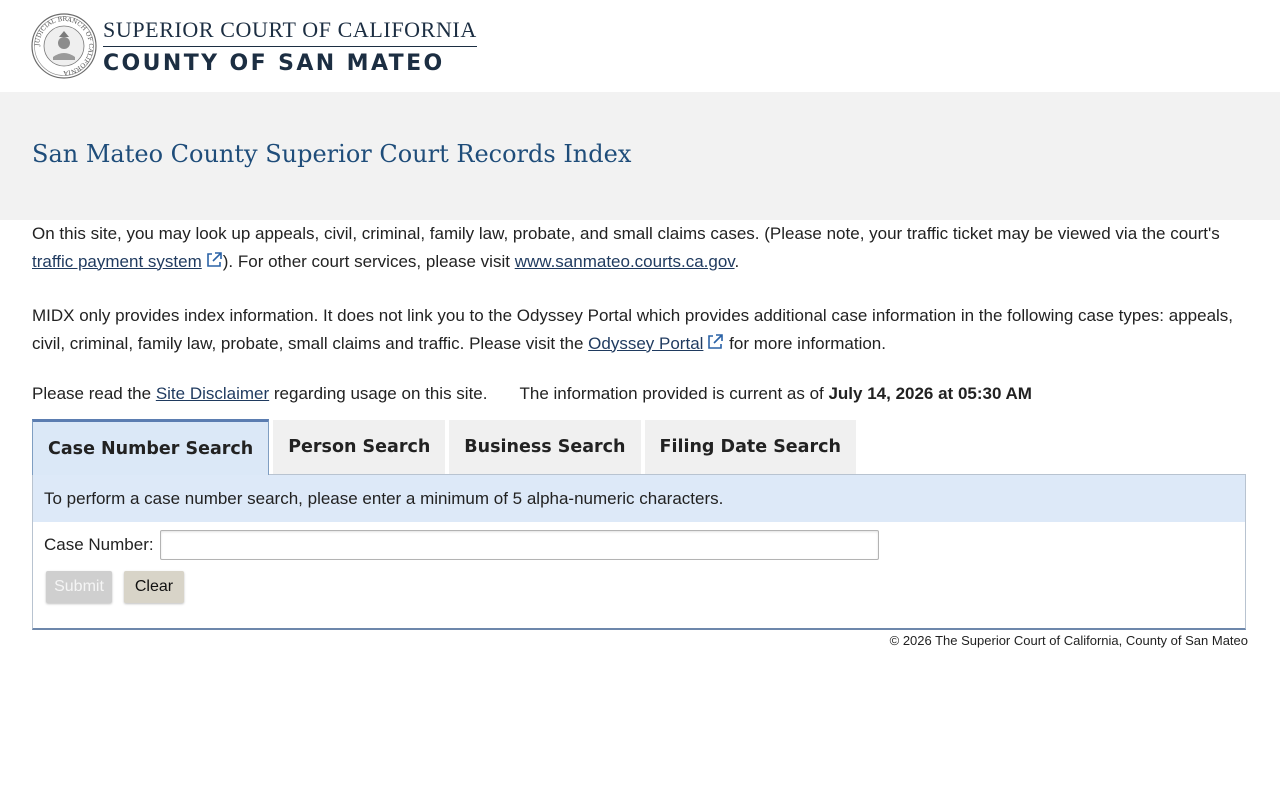 This screenshot has width=1280, height=800. I want to click on logo-county-line: COUNTY OF SAN MATEO, so click(274, 63).